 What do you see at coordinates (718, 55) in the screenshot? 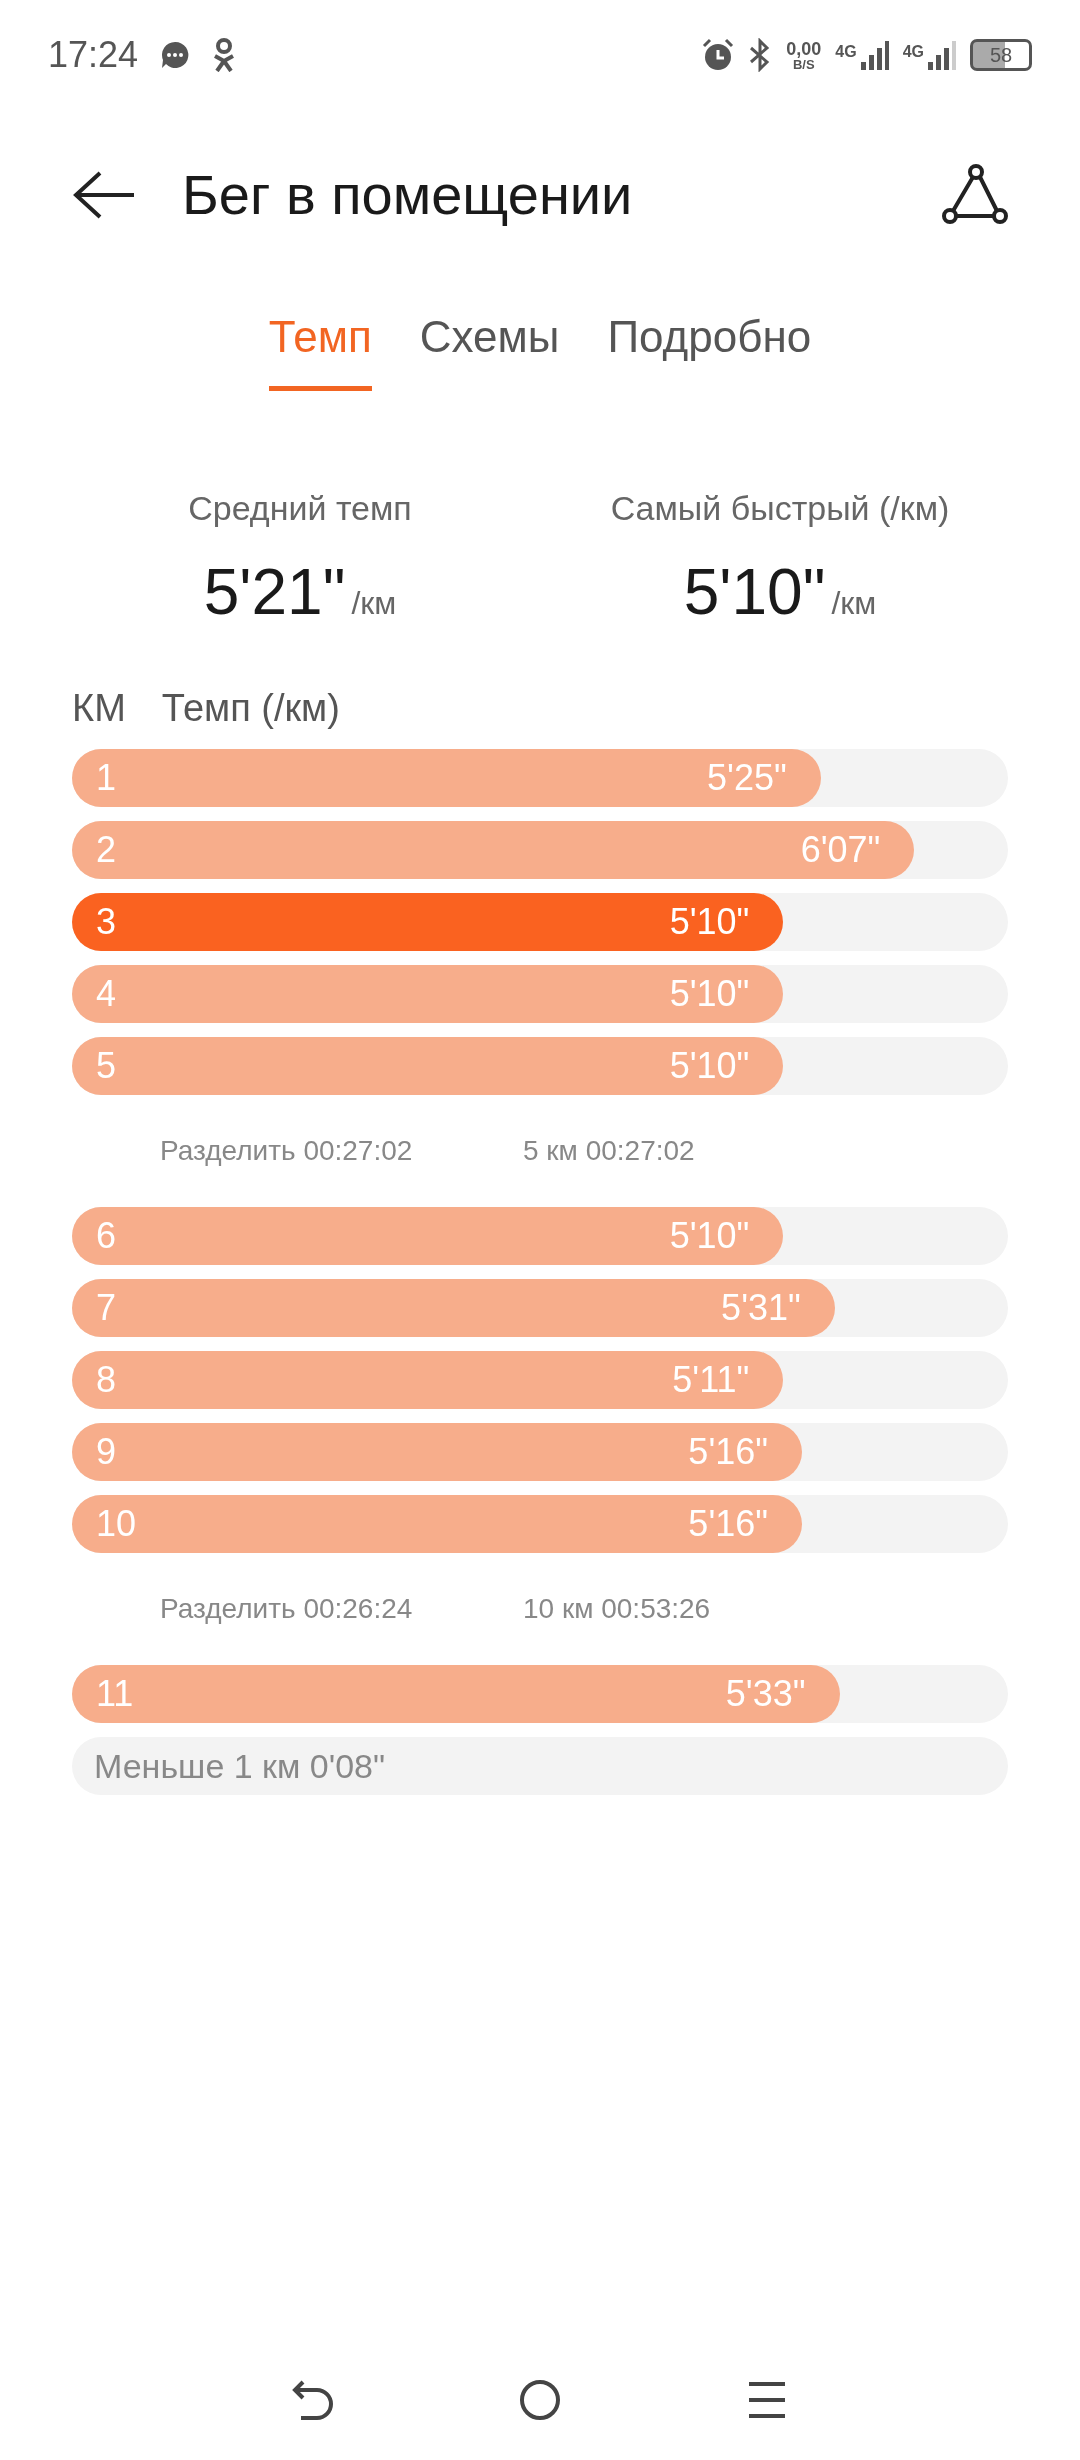
I see `alarm-icon` at bounding box center [718, 55].